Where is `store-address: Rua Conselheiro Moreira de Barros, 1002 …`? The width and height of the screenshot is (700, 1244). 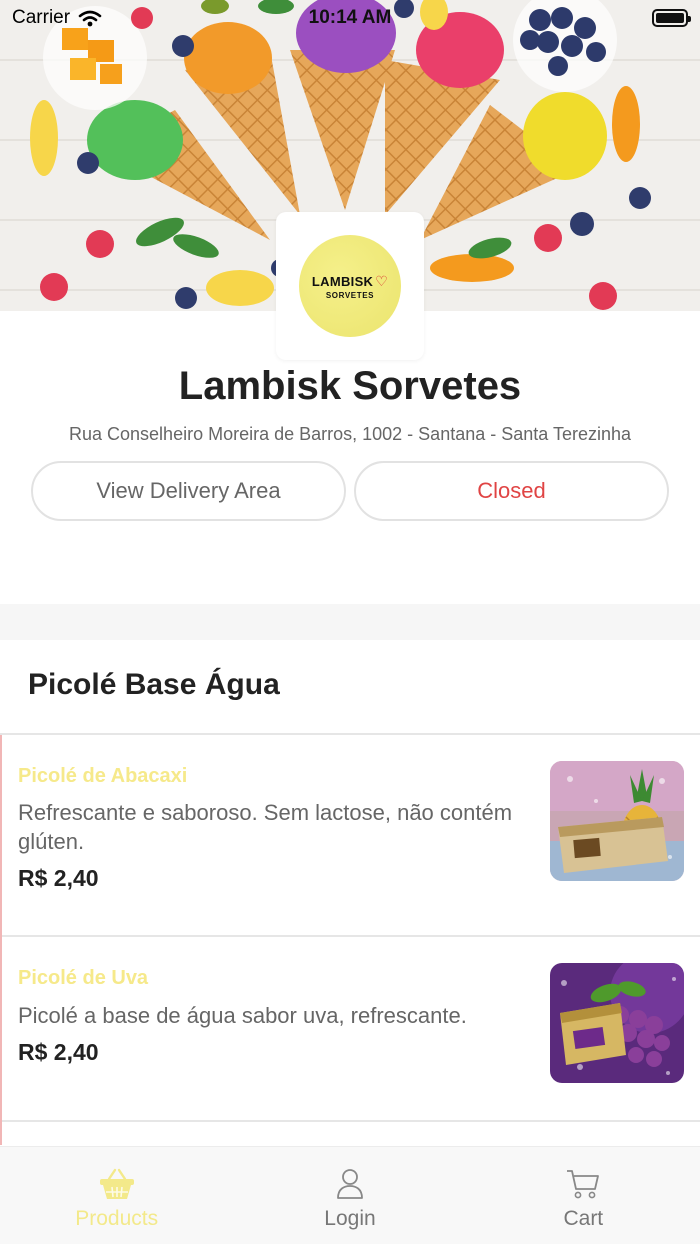
store-address: Rua Conselheiro Moreira de Barros, 1002 … is located at coordinates (350, 434).